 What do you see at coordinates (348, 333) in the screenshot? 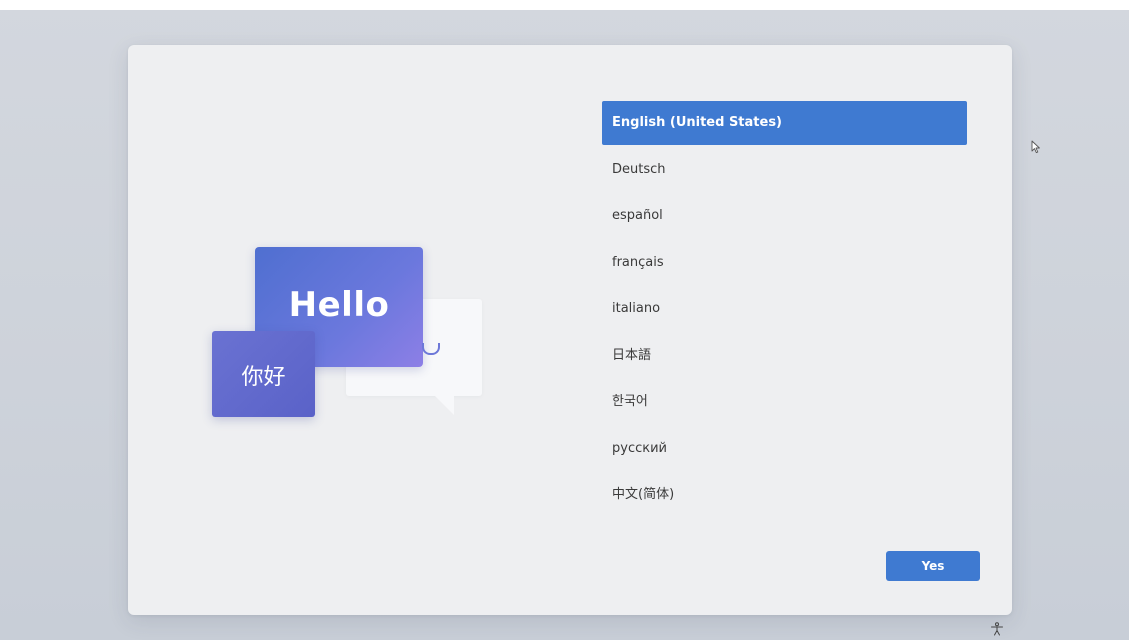
I see `language-illustration: Hello 你好` at bounding box center [348, 333].